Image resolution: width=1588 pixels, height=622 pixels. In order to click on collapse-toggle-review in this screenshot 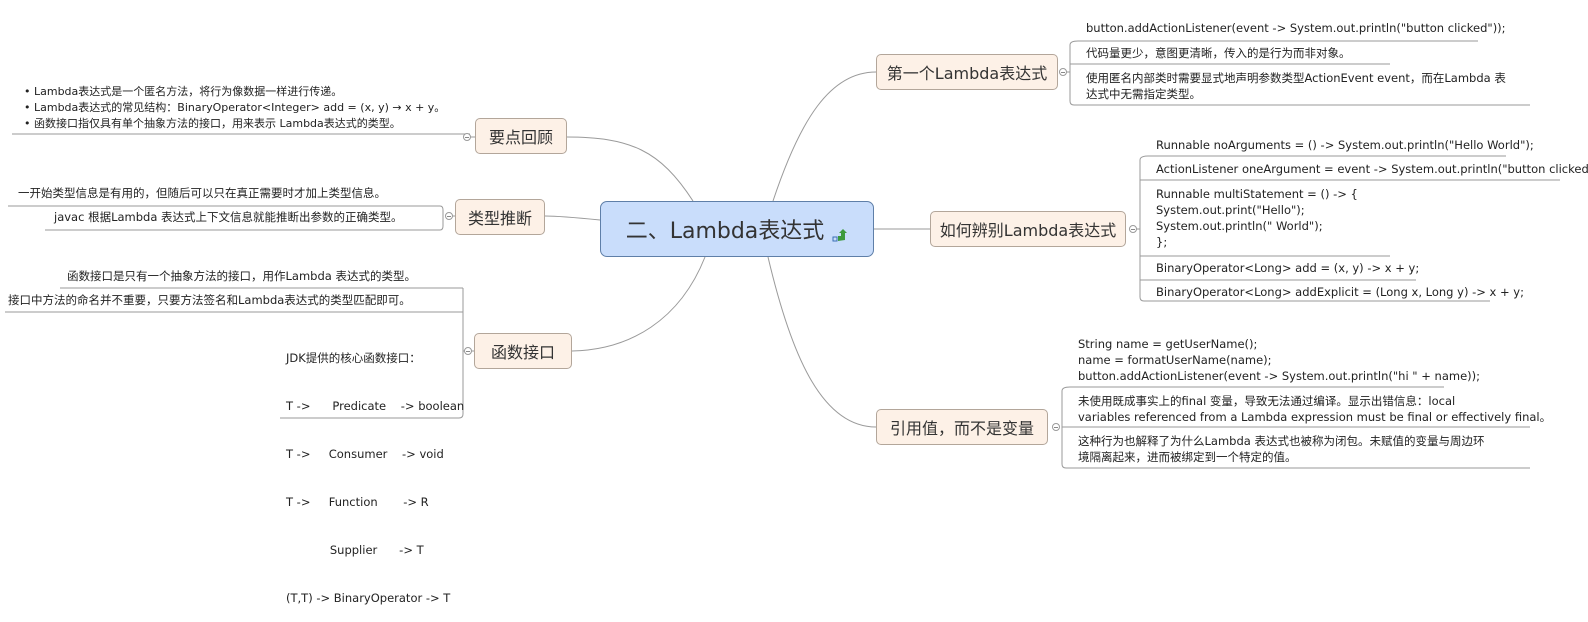, I will do `click(467, 137)`.